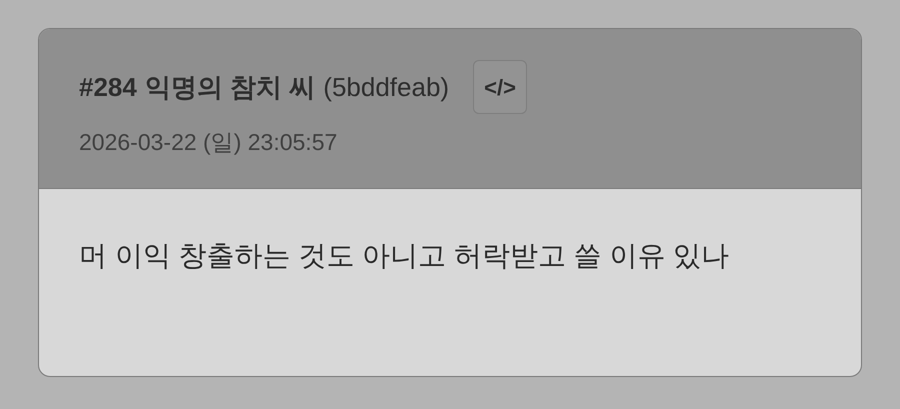 This screenshot has height=409, width=900. Describe the element at coordinates (208, 142) in the screenshot. I see `post-date: 2026-03-22 (일) 23:05:57` at that location.